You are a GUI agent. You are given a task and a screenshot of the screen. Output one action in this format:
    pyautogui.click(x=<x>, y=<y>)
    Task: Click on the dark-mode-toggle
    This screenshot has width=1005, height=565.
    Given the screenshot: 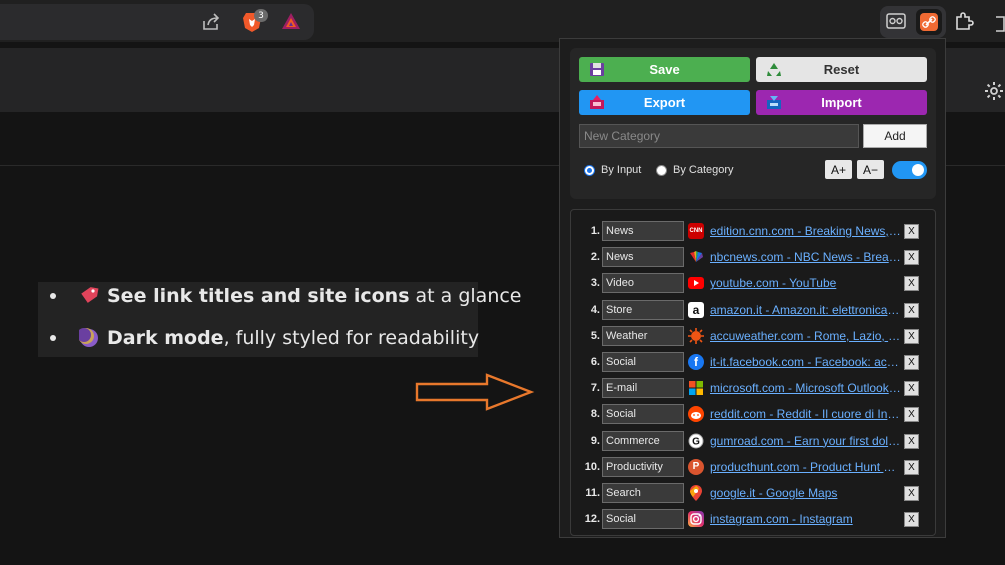 What is the action you would take?
    pyautogui.click(x=909, y=170)
    